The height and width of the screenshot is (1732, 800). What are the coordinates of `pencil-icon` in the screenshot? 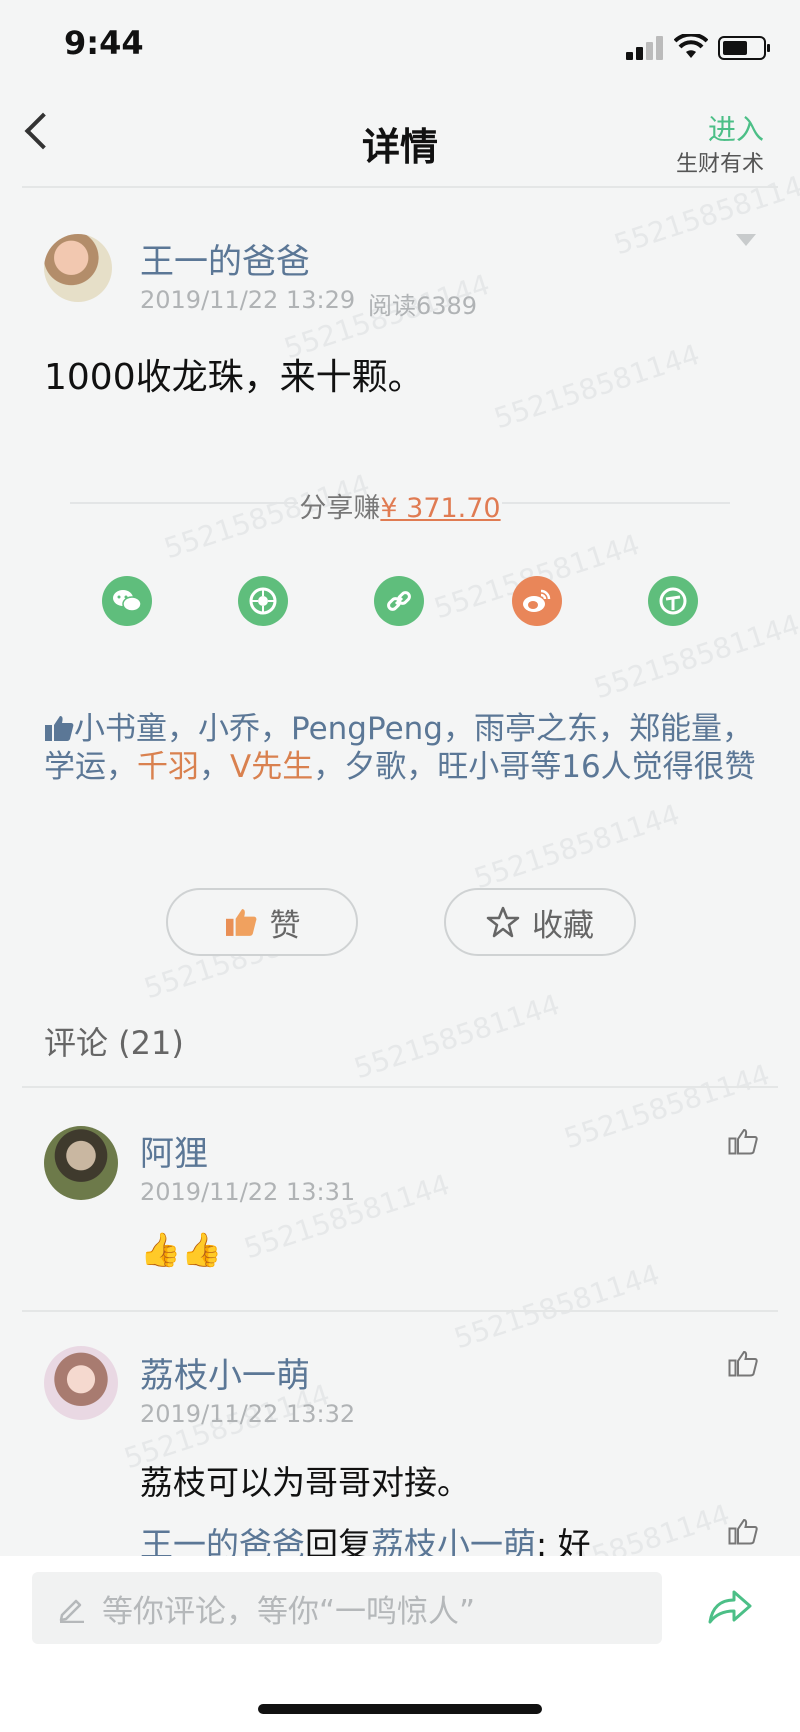 It's located at (71, 1611).